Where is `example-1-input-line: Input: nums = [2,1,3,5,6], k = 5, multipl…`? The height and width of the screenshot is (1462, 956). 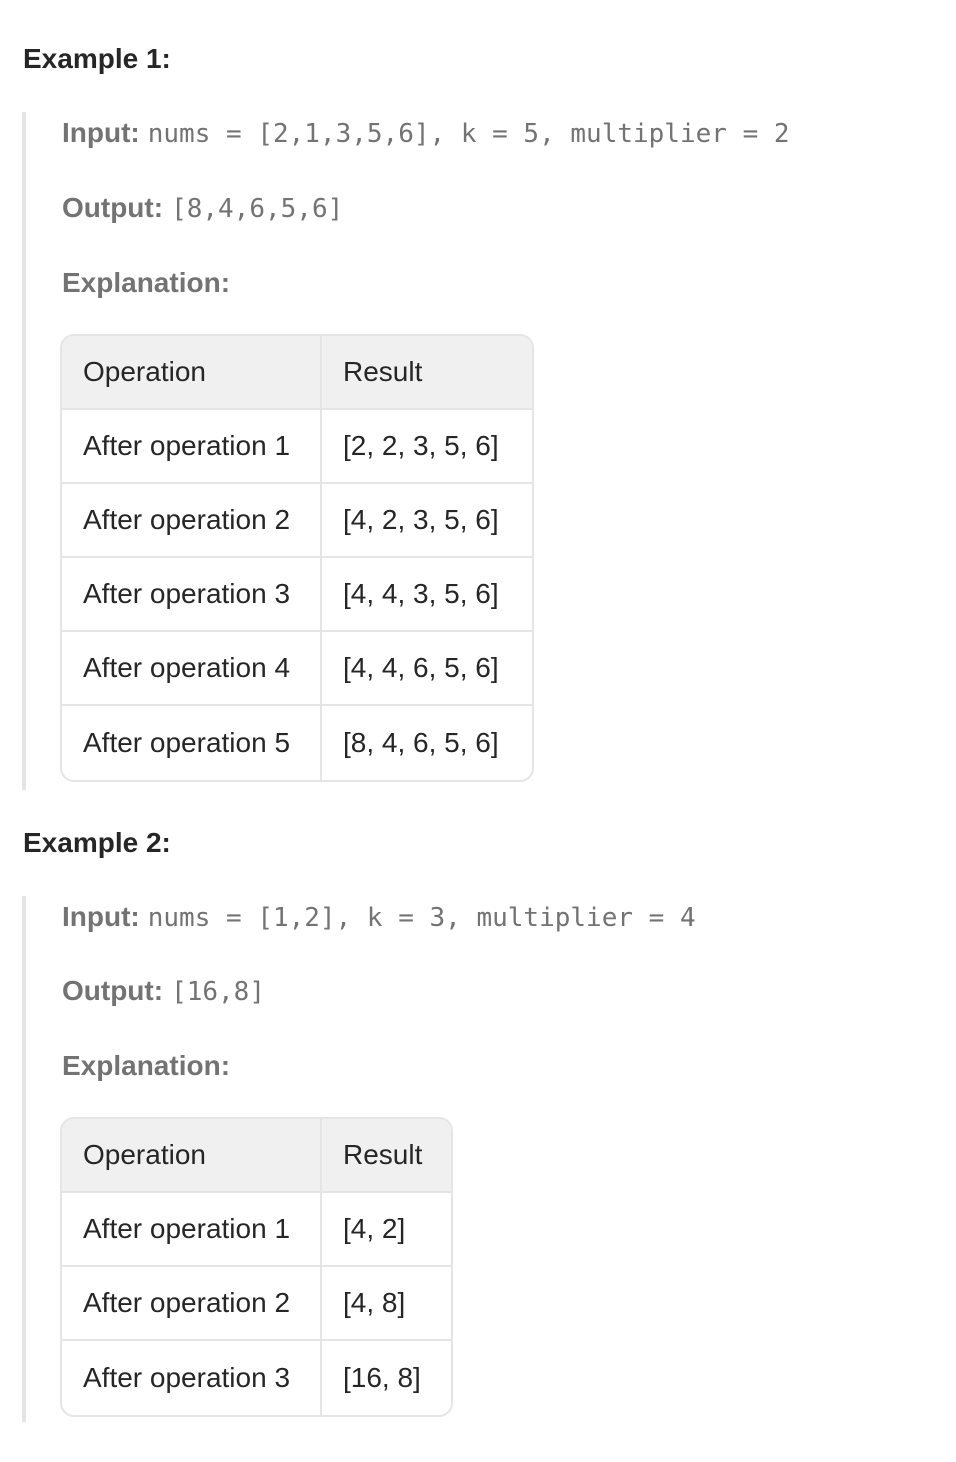 example-1-input-line: Input: nums = [2,1,3,5,6], k = 5, multipl… is located at coordinates (426, 135).